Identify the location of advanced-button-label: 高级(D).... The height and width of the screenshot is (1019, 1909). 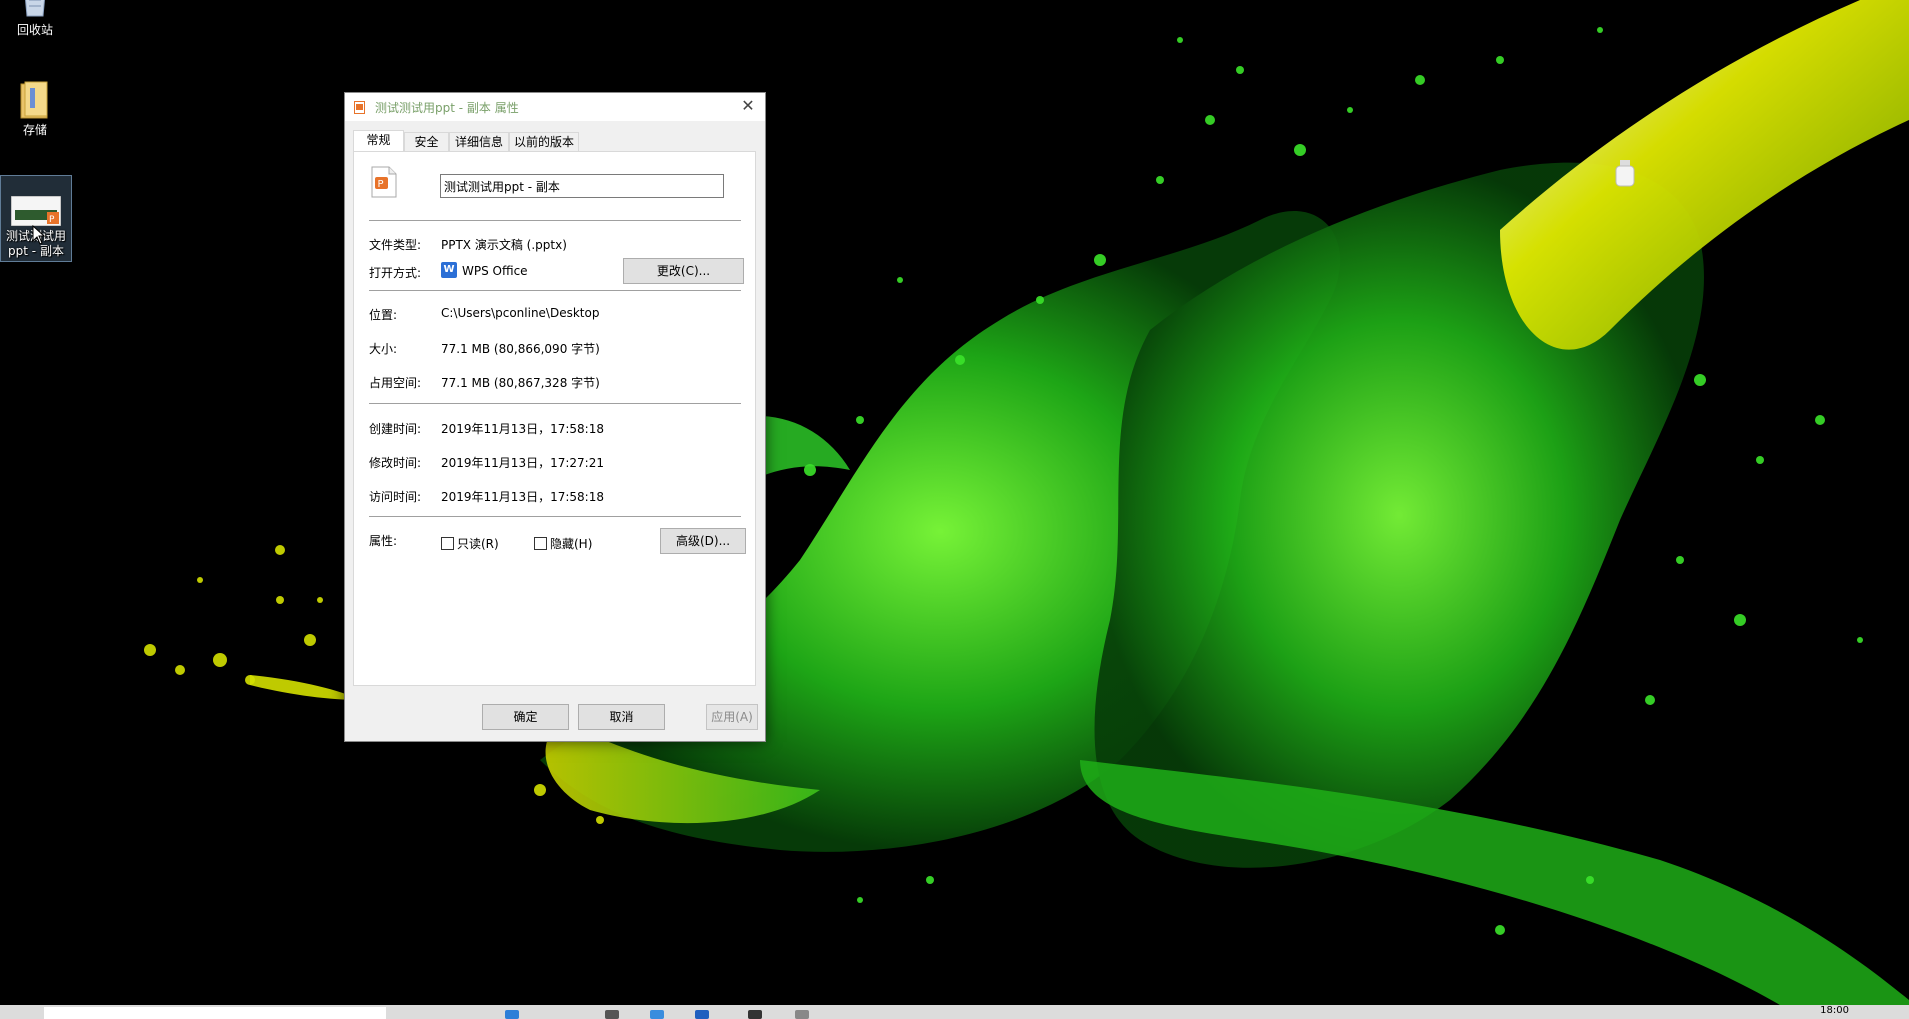
(703, 541).